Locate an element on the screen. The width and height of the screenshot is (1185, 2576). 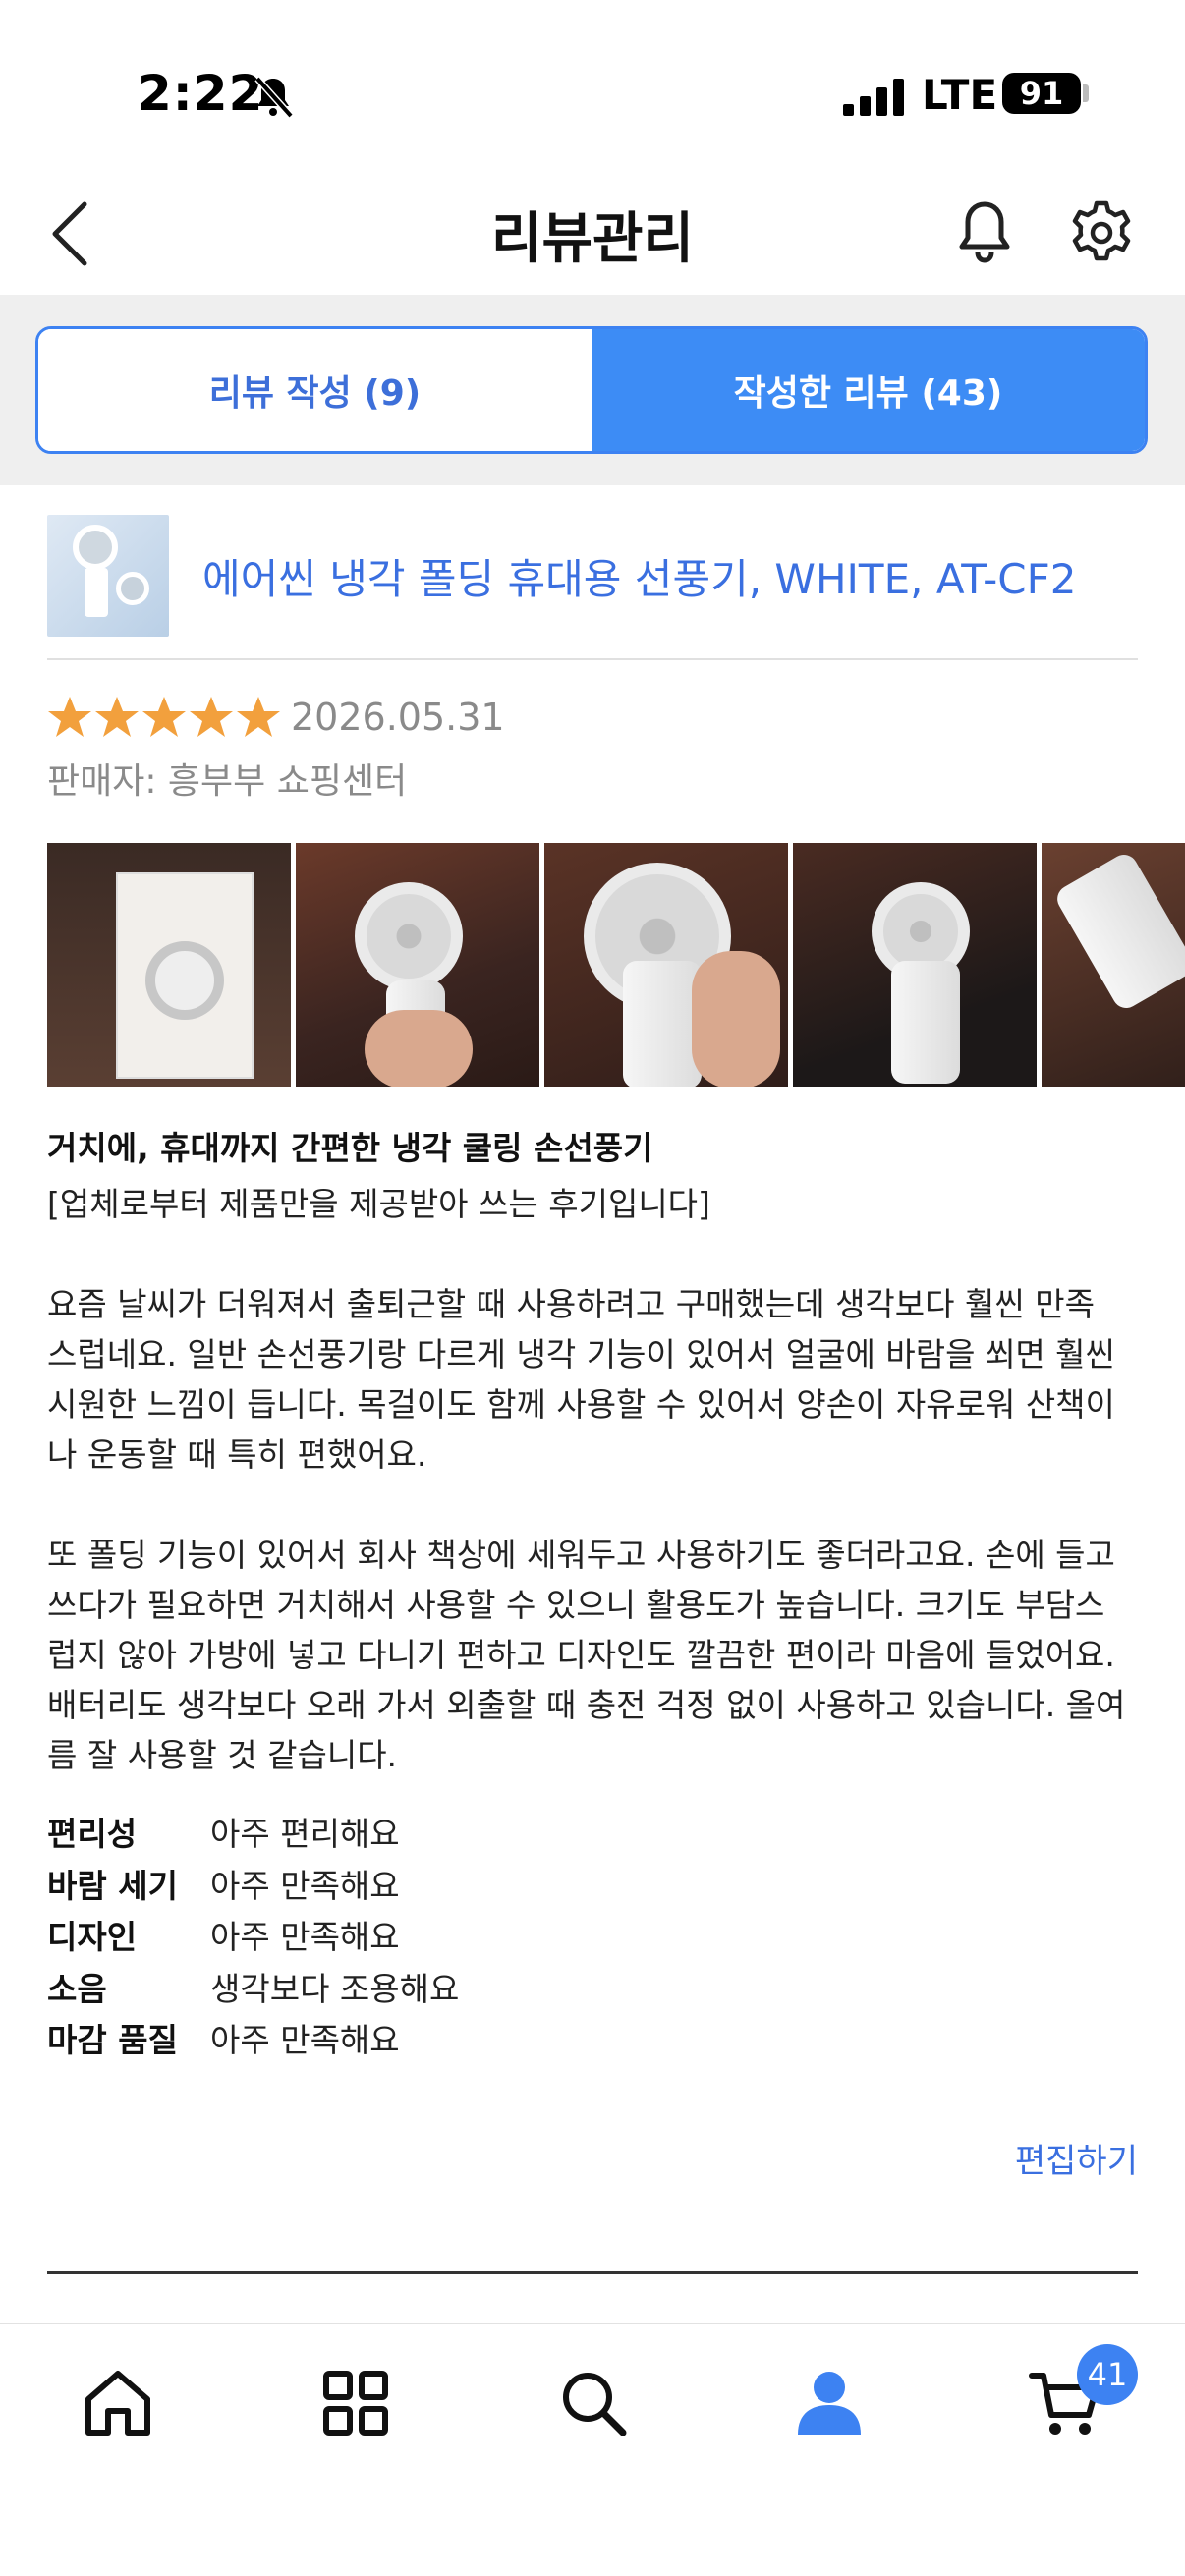
attribute-key: 소음 is located at coordinates (77, 1988).